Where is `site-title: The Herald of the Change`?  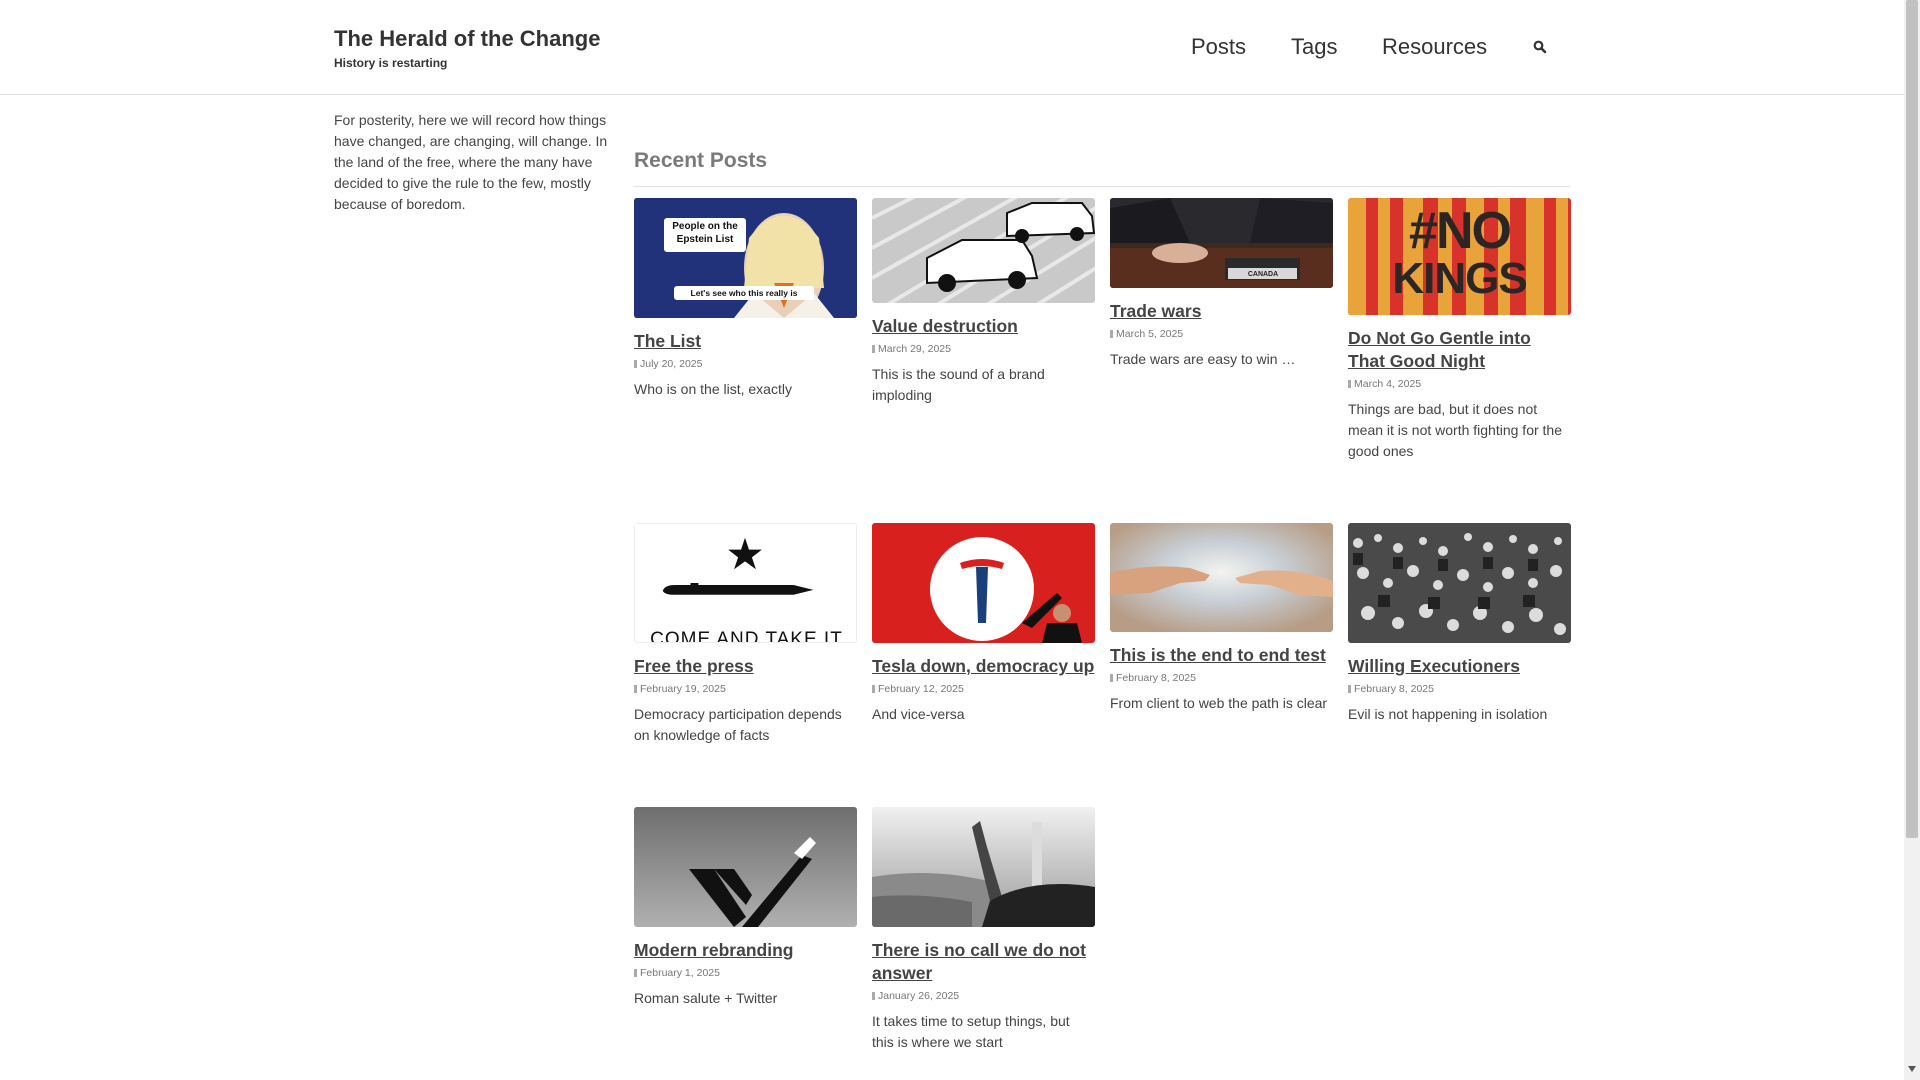 site-title: The Herald of the Change is located at coordinates (467, 39).